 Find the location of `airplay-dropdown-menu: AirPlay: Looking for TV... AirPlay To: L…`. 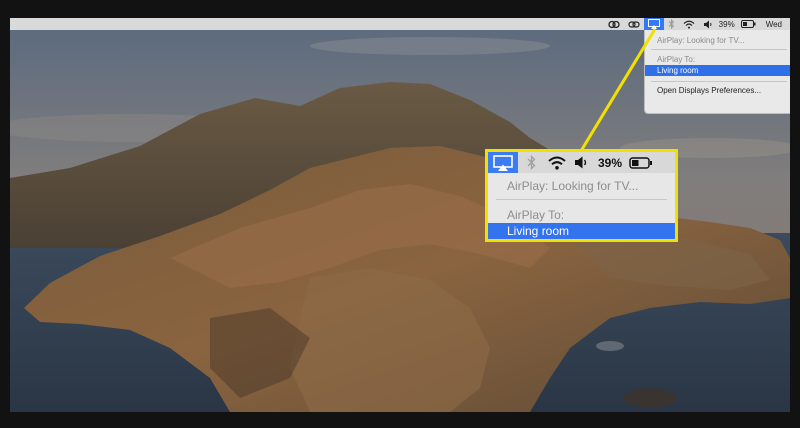

airplay-dropdown-menu: AirPlay: Looking for TV... AirPlay To: L… is located at coordinates (717, 72).